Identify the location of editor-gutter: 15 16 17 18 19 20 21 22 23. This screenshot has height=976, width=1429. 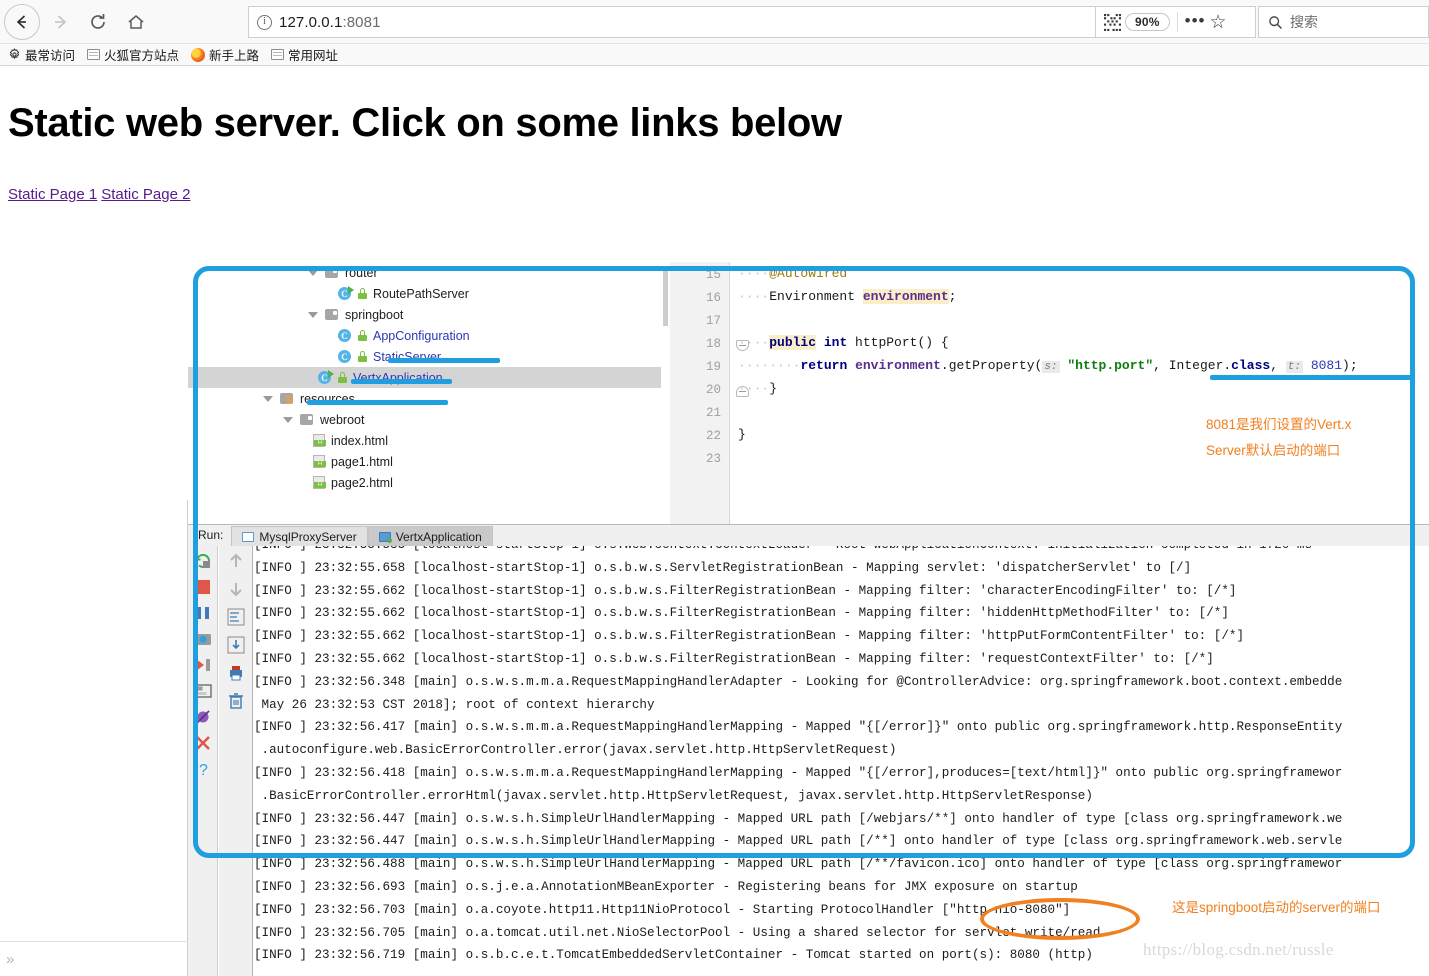
(700, 393).